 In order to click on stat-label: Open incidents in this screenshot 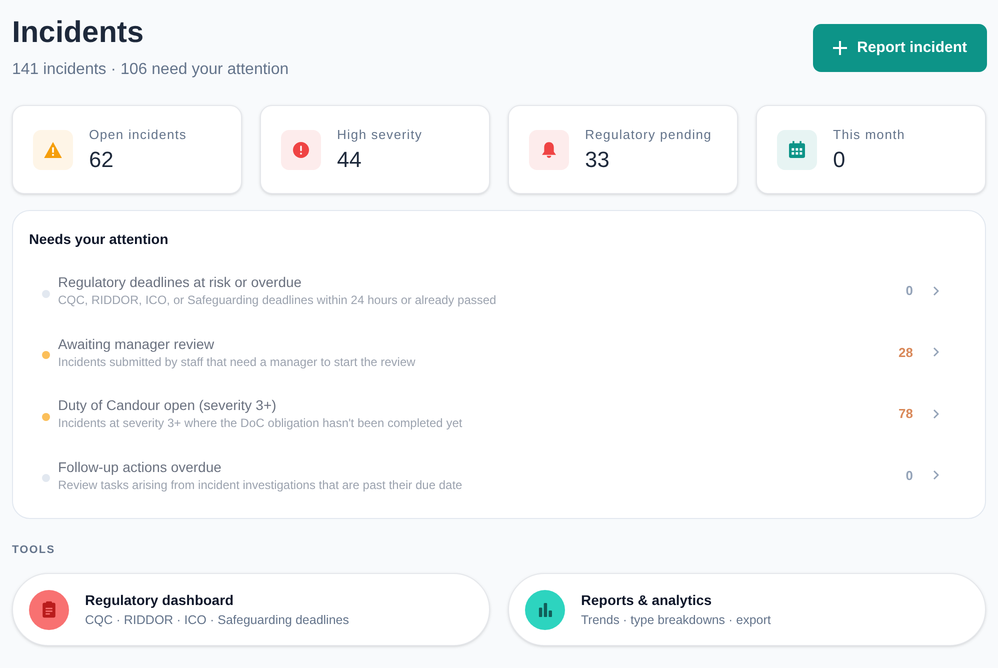, I will do `click(138, 134)`.